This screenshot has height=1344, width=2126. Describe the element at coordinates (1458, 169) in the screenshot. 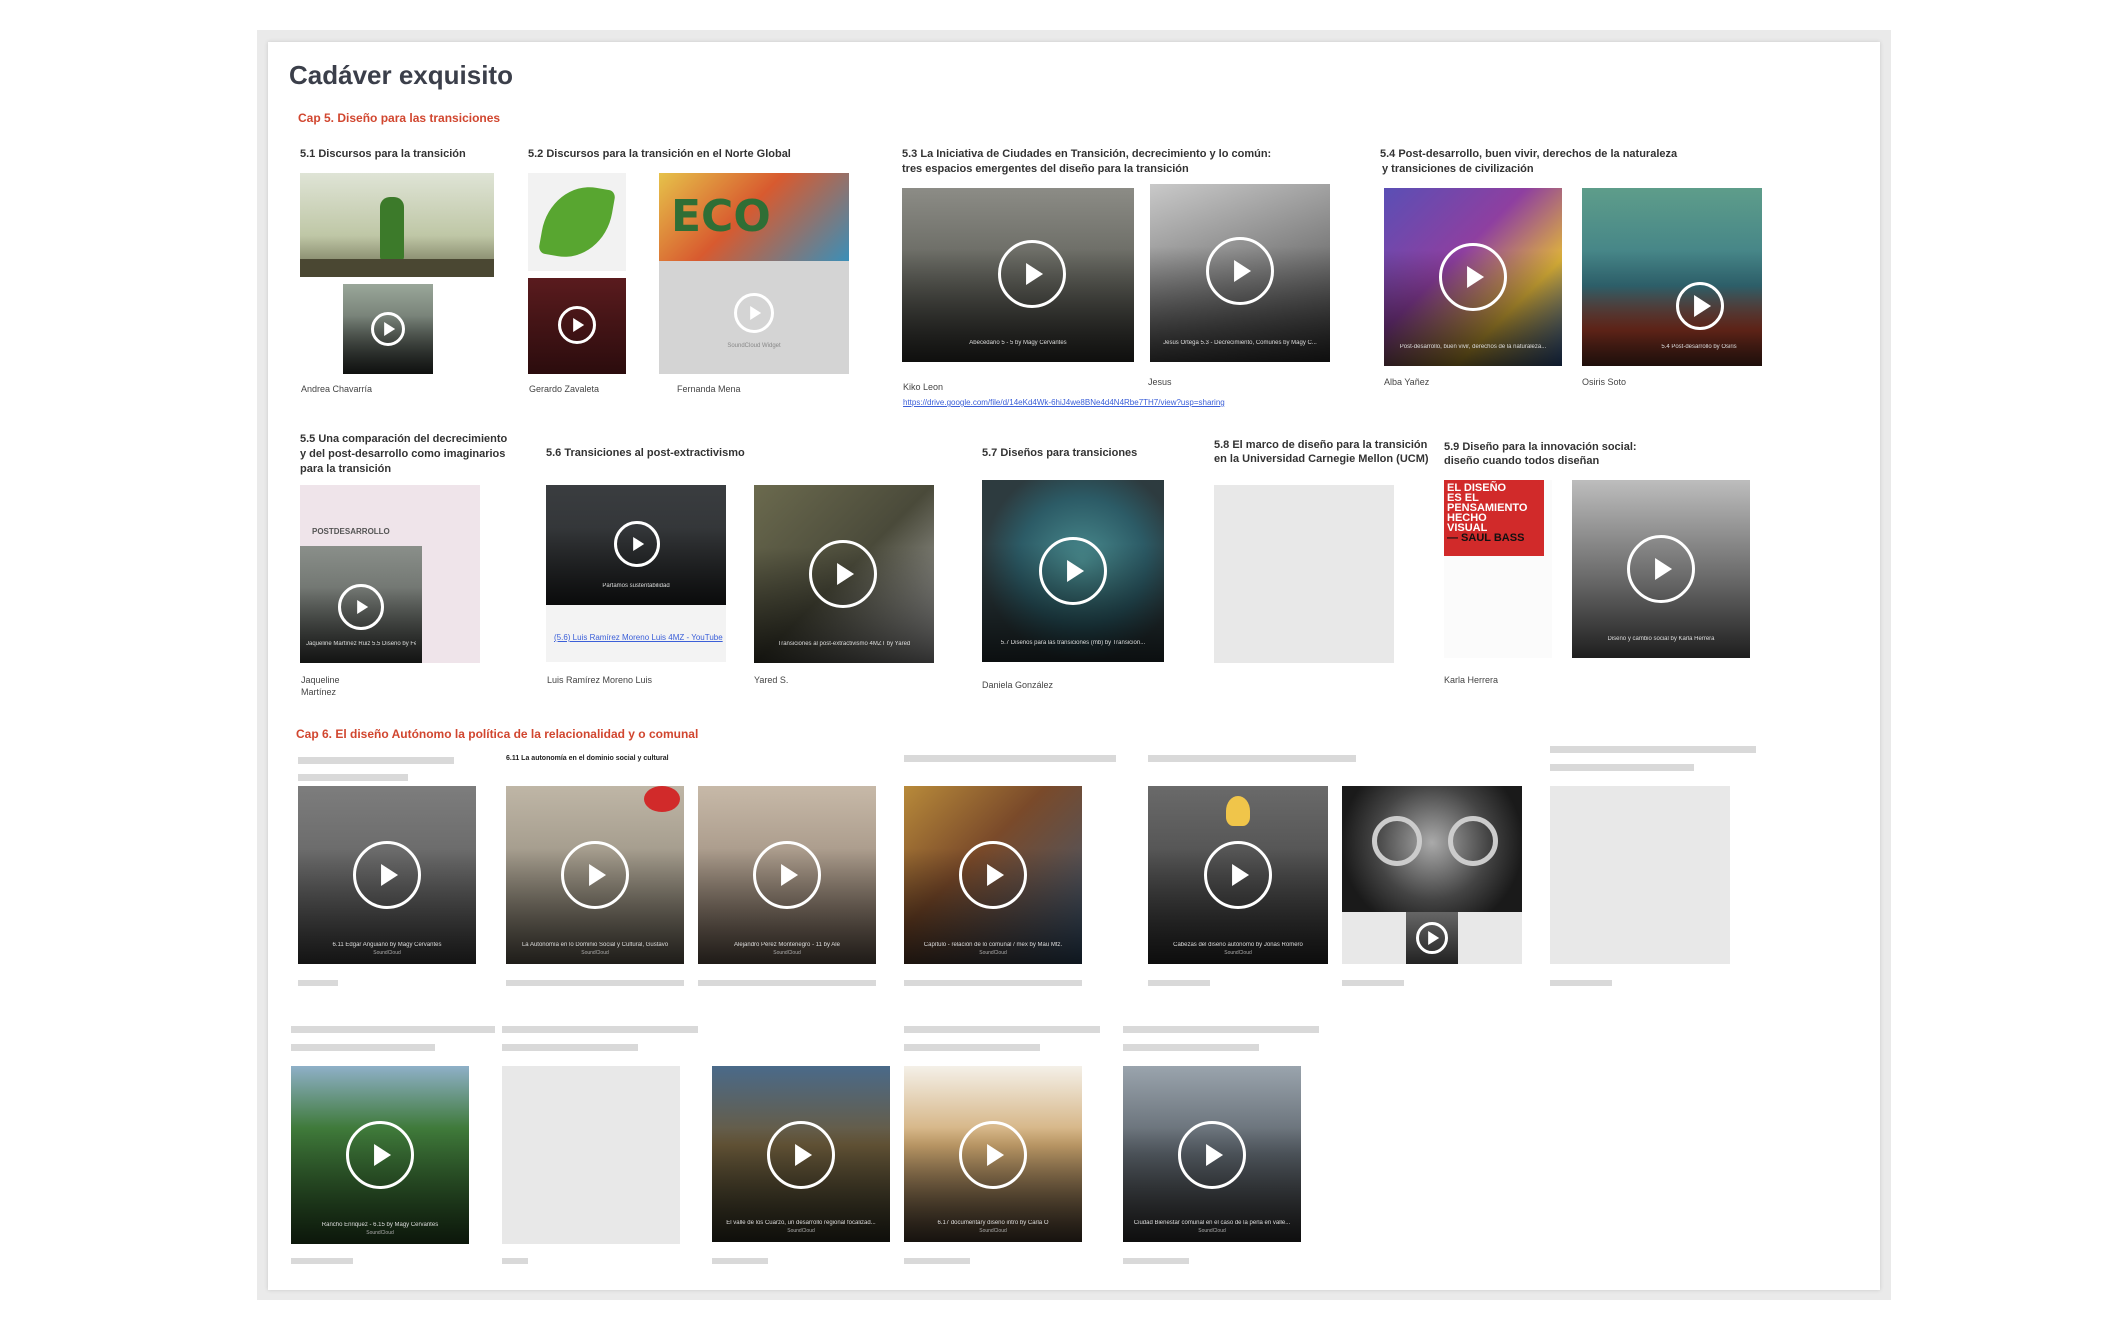

I see `section-5-4-title-2: y transiciones de civilización` at that location.